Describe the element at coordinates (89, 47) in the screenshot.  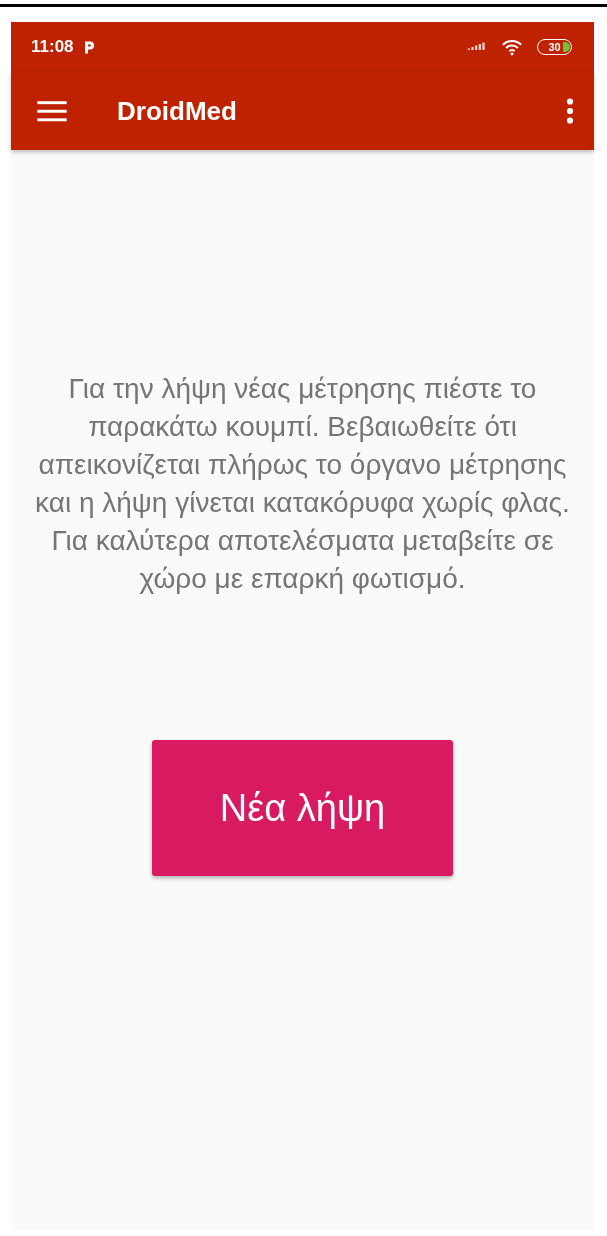
I see `parking-icon` at that location.